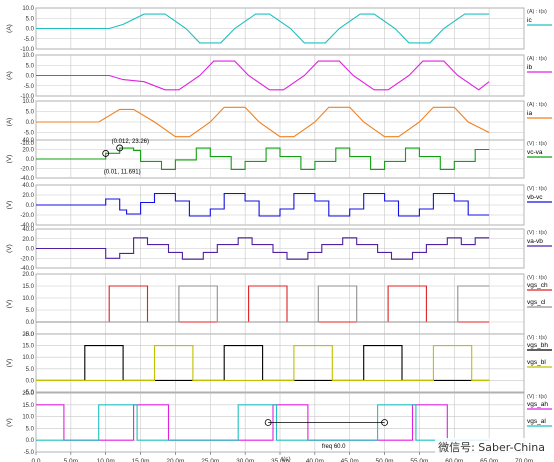 This screenshot has height=462, width=554. I want to click on legend-label-ic: ic, so click(529, 20).